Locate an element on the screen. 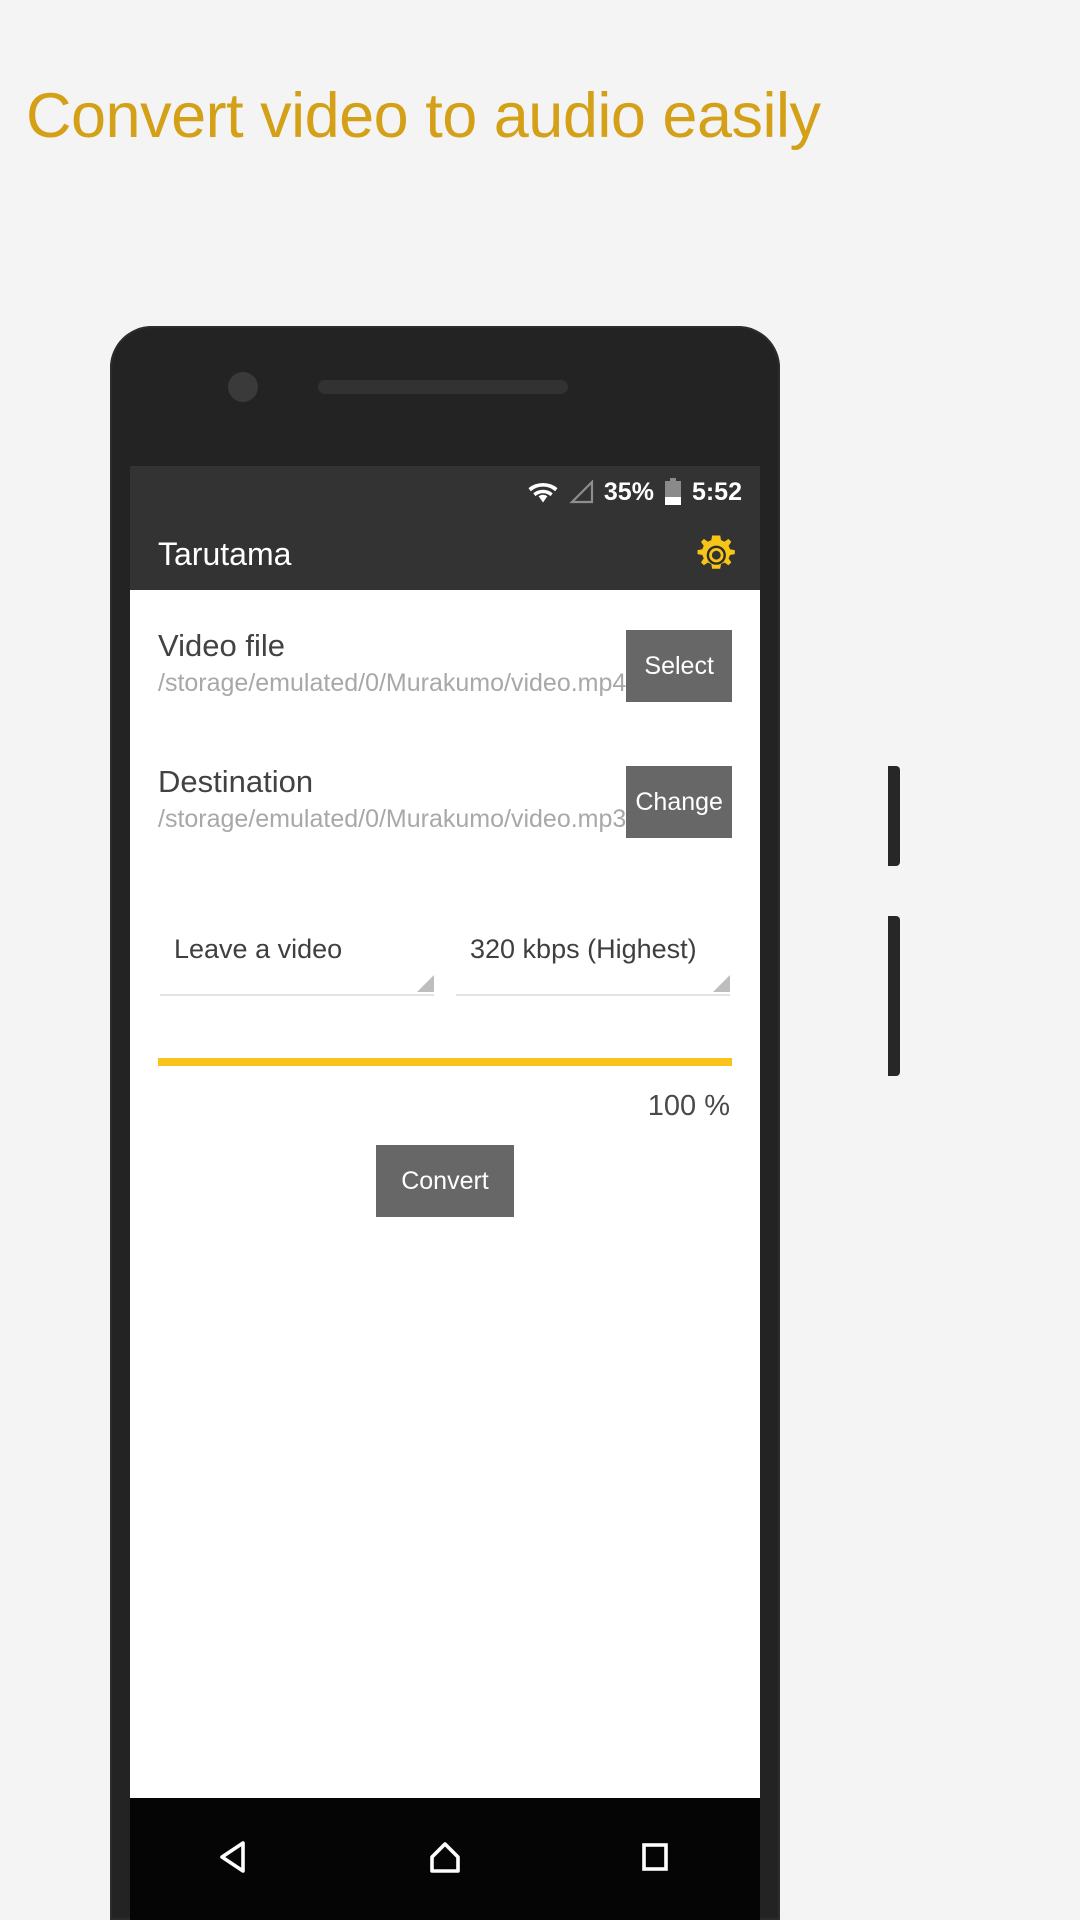 This screenshot has height=1920, width=1080. convert-button-wrap: Convert is located at coordinates (445, 1181).